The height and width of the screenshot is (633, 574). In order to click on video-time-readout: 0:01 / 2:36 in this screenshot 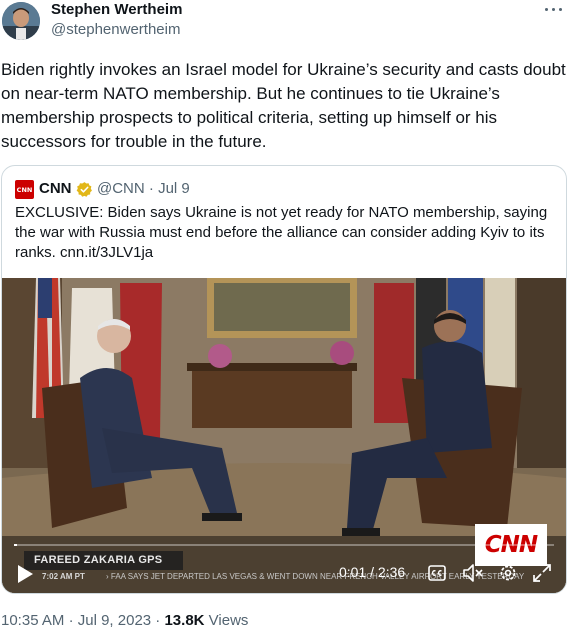, I will do `click(372, 572)`.